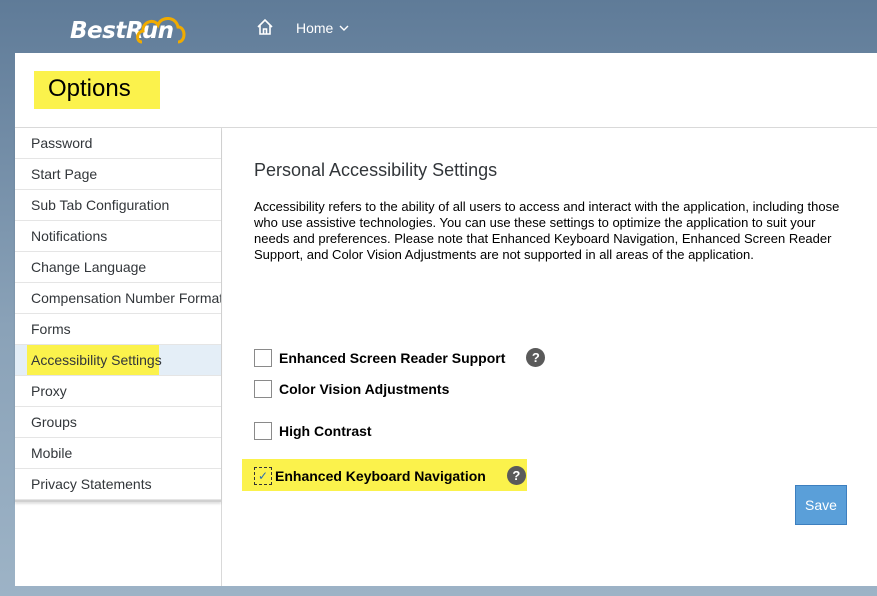  Describe the element at coordinates (118, 174) in the screenshot. I see `sidebar-item-start-page: Start Page` at that location.